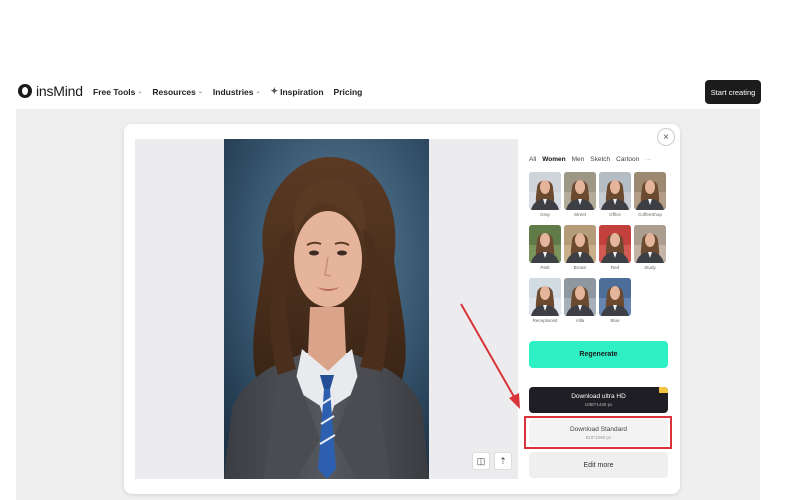 Image resolution: width=800 pixels, height=500 pixels. I want to click on tab-cartoon: Cartoon, so click(627, 159).